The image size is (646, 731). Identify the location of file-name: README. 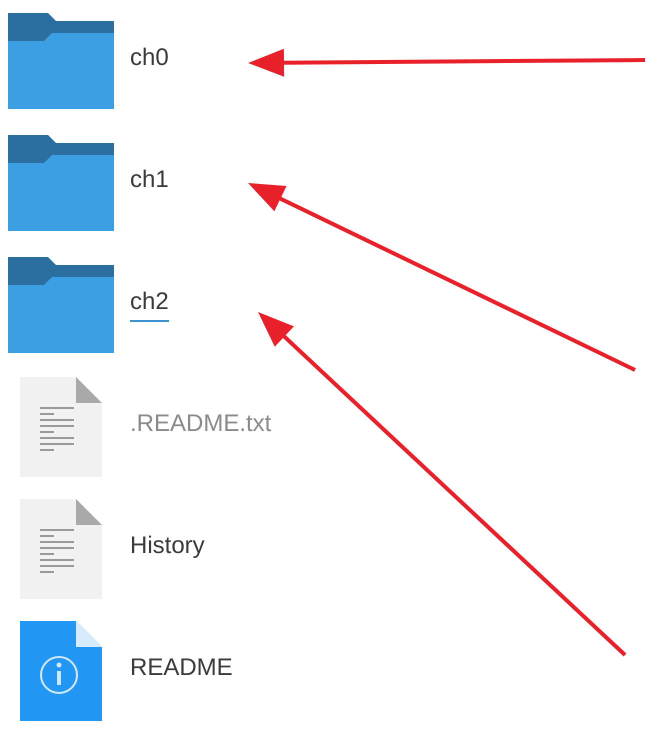
(181, 671).